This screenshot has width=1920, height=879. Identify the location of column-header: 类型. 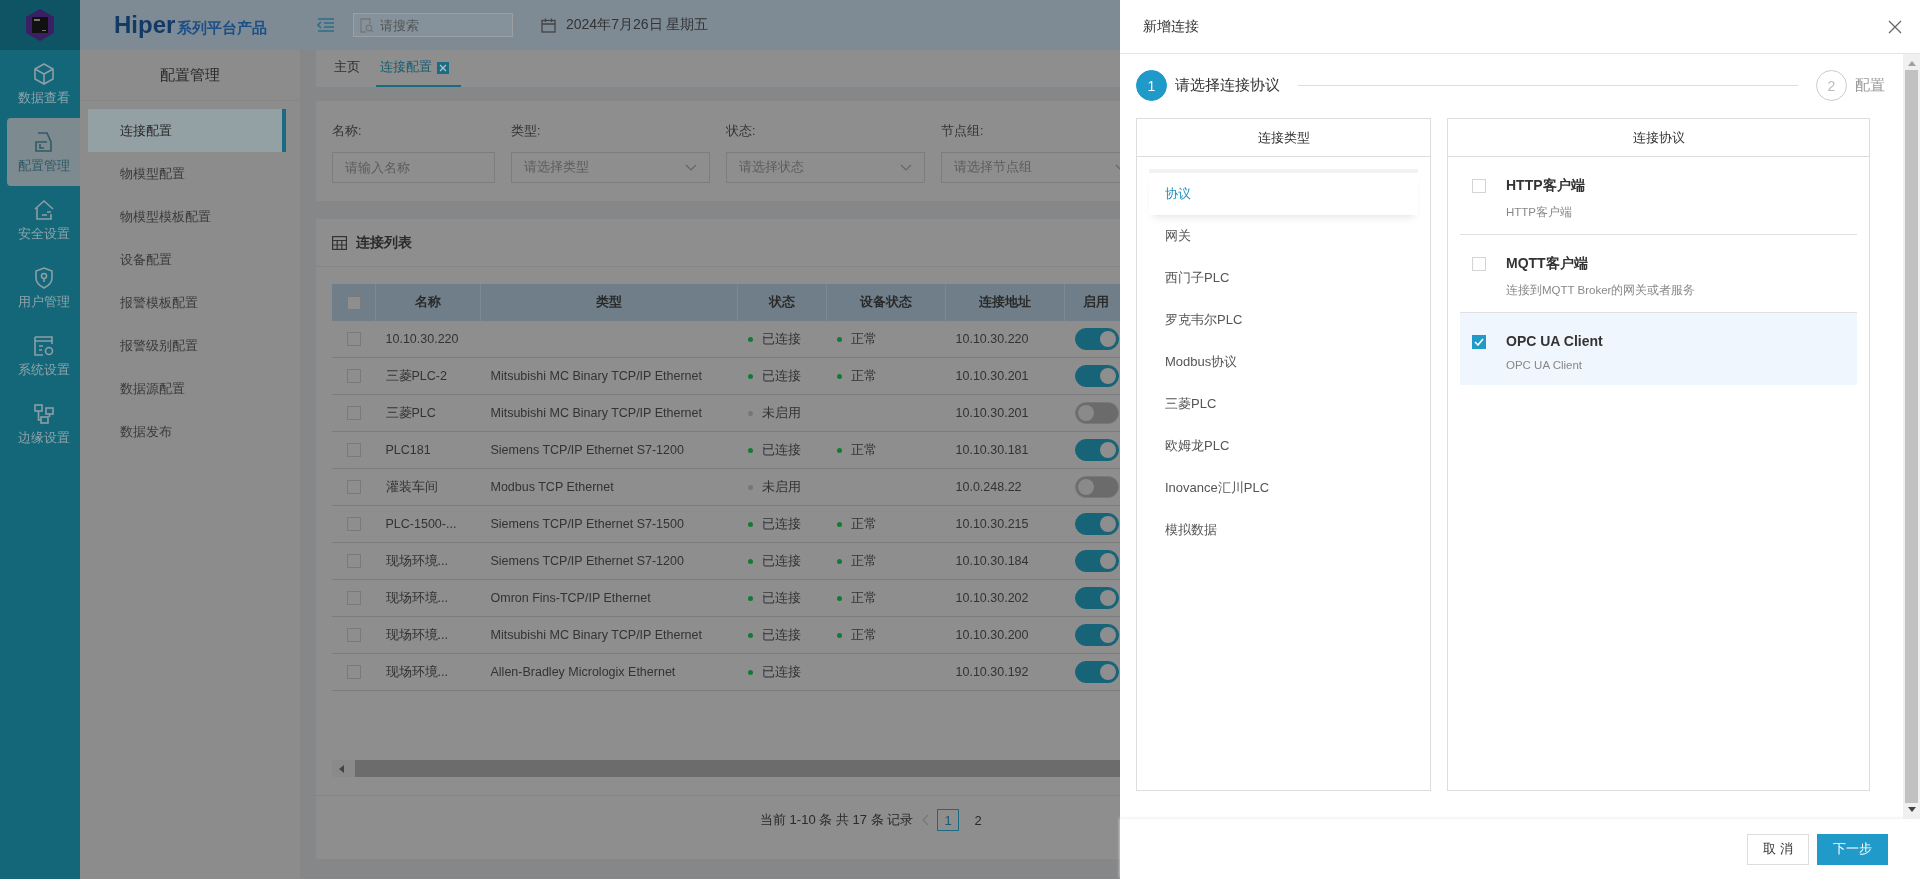
(609, 302).